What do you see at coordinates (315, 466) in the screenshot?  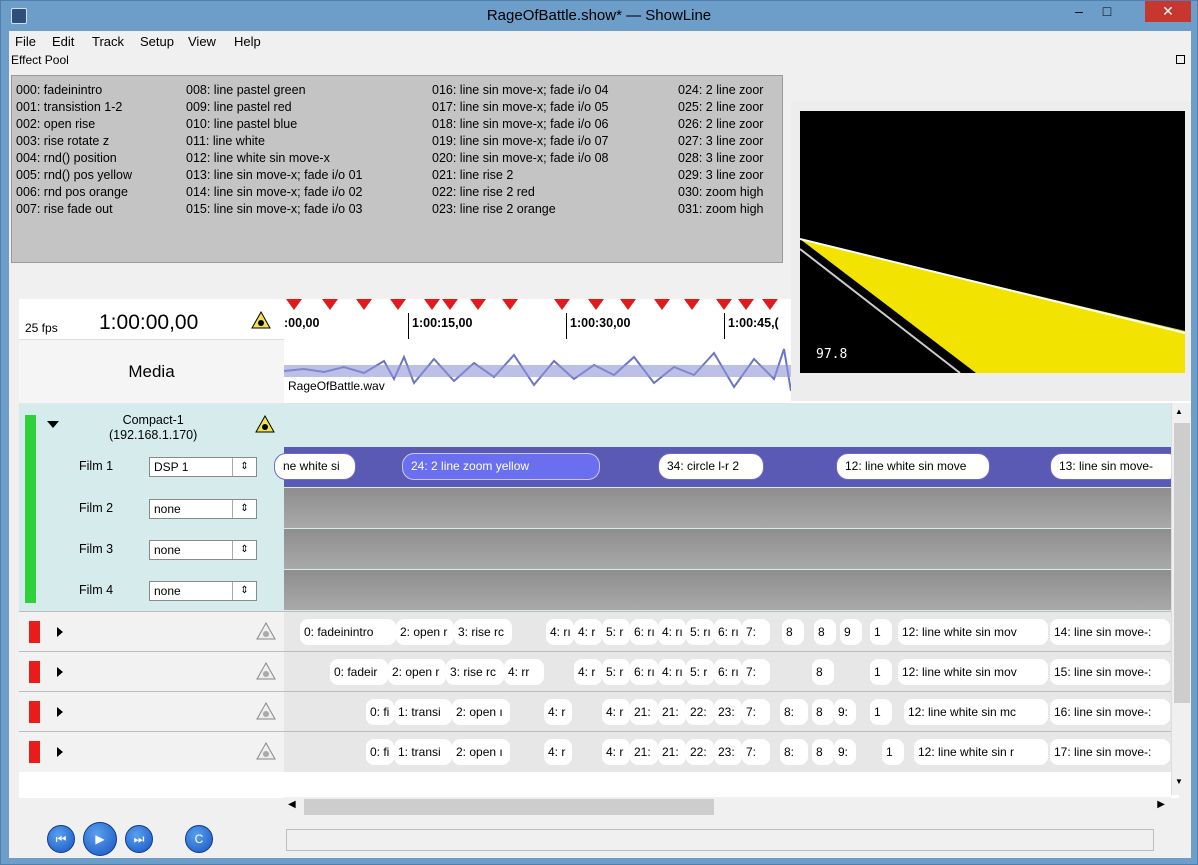 I see `cue-pill: ne white si` at bounding box center [315, 466].